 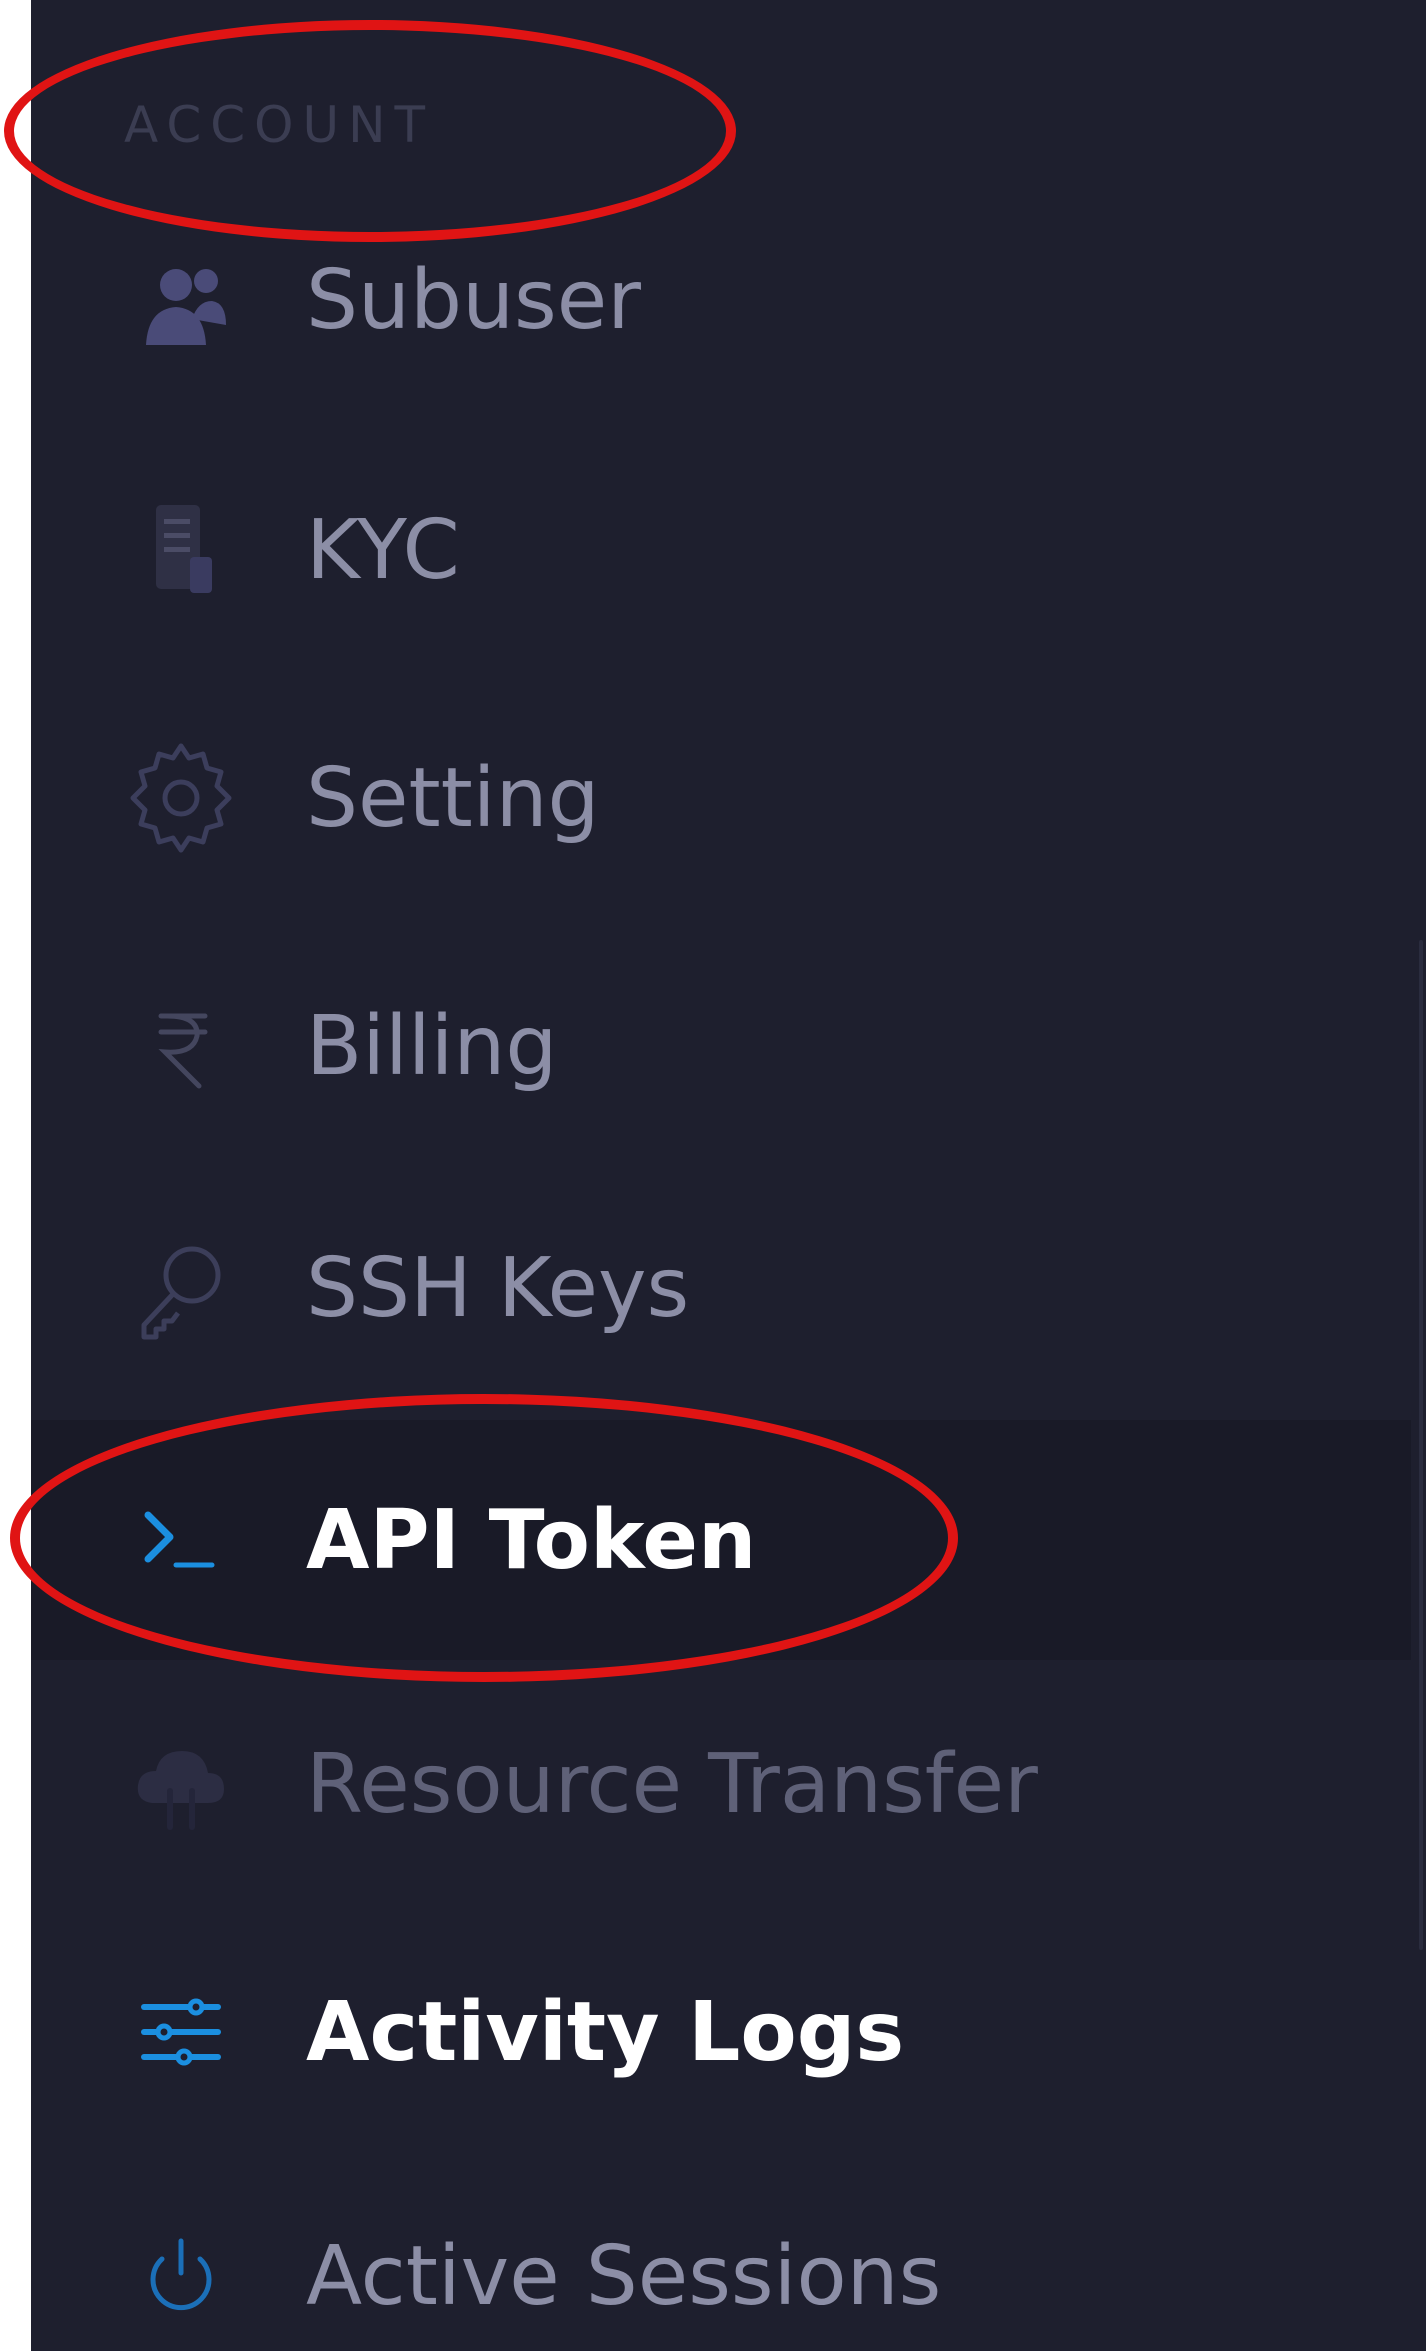 I want to click on power-icon, so click(x=181, y=2276).